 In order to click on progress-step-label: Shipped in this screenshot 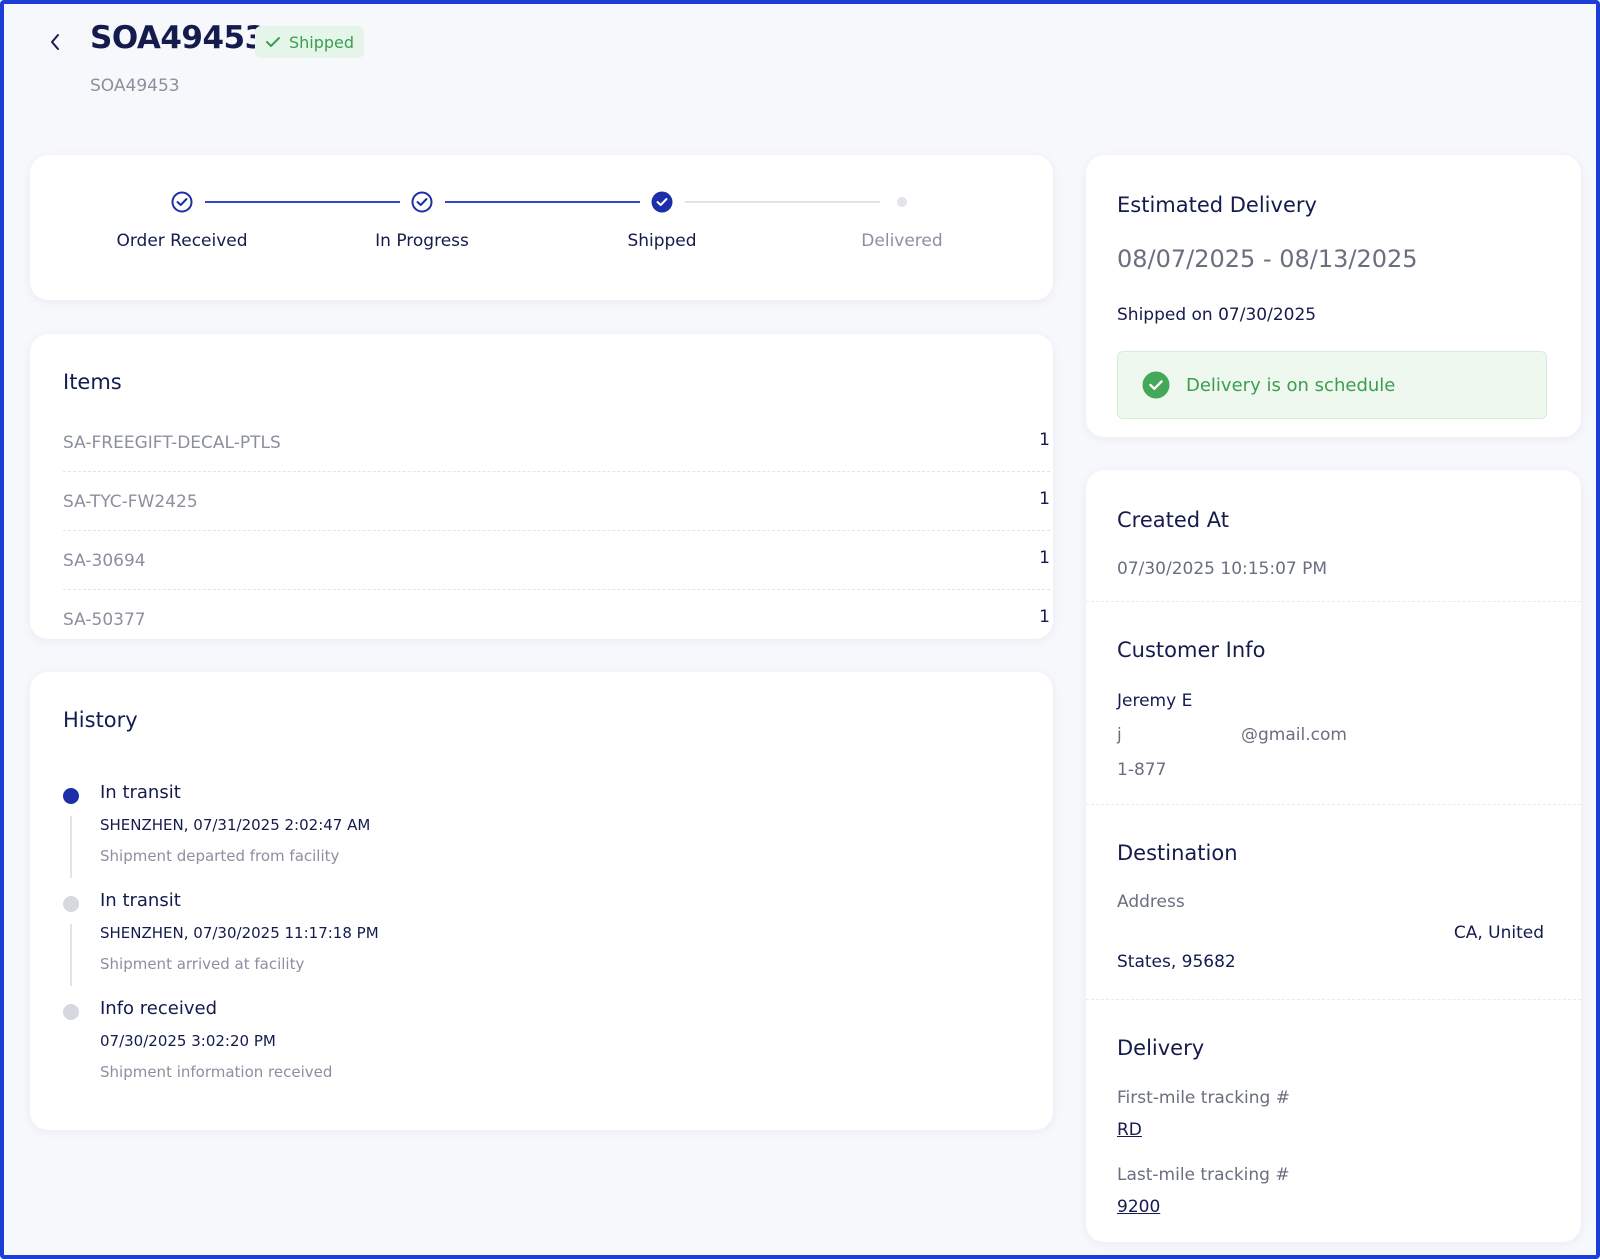, I will do `click(662, 241)`.